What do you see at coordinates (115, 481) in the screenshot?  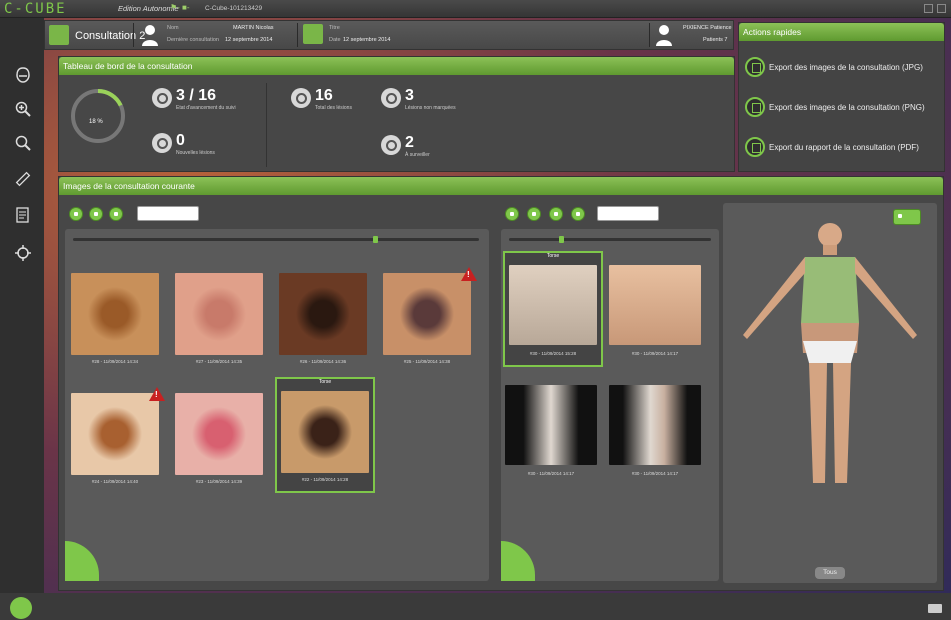 I see `lesion-caption: #24 - 11/09/2014 14:40` at bounding box center [115, 481].